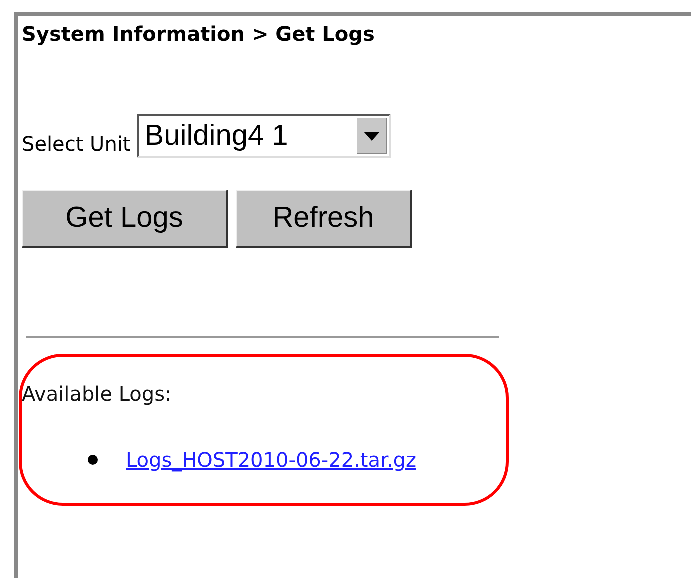 This screenshot has height=582, width=691. What do you see at coordinates (76, 145) in the screenshot?
I see `select-unit-label: Select Unit` at bounding box center [76, 145].